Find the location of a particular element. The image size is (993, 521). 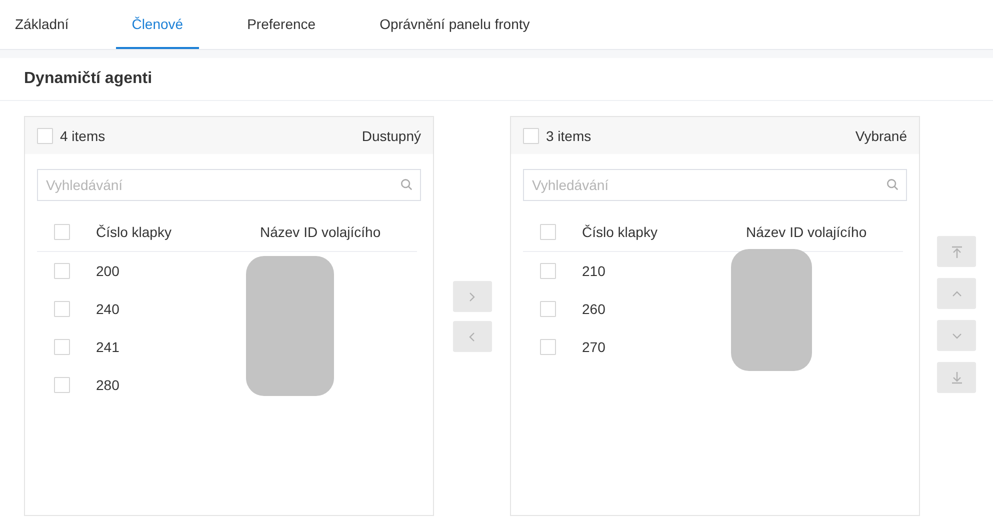

table-cell-text: 210 is located at coordinates (594, 271).